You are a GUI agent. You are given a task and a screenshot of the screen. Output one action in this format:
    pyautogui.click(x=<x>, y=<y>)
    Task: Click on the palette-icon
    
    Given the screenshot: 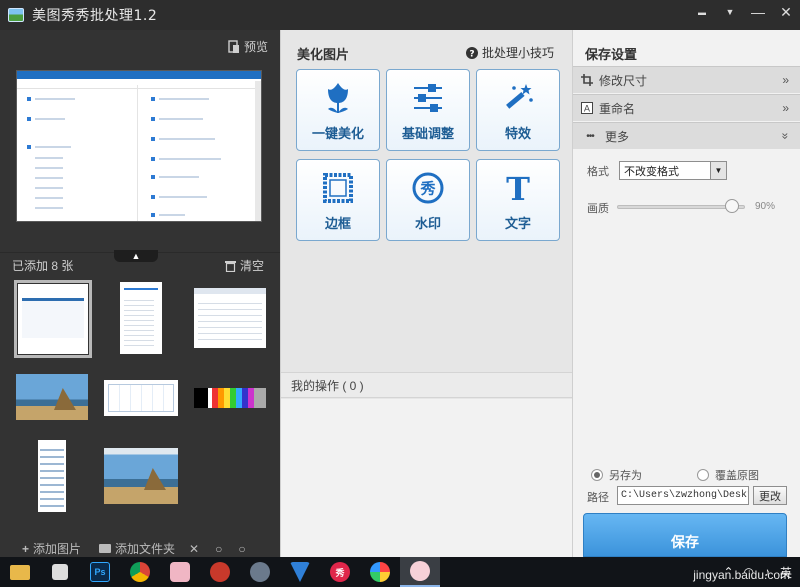 What is the action you would take?
    pyautogui.click(x=380, y=572)
    